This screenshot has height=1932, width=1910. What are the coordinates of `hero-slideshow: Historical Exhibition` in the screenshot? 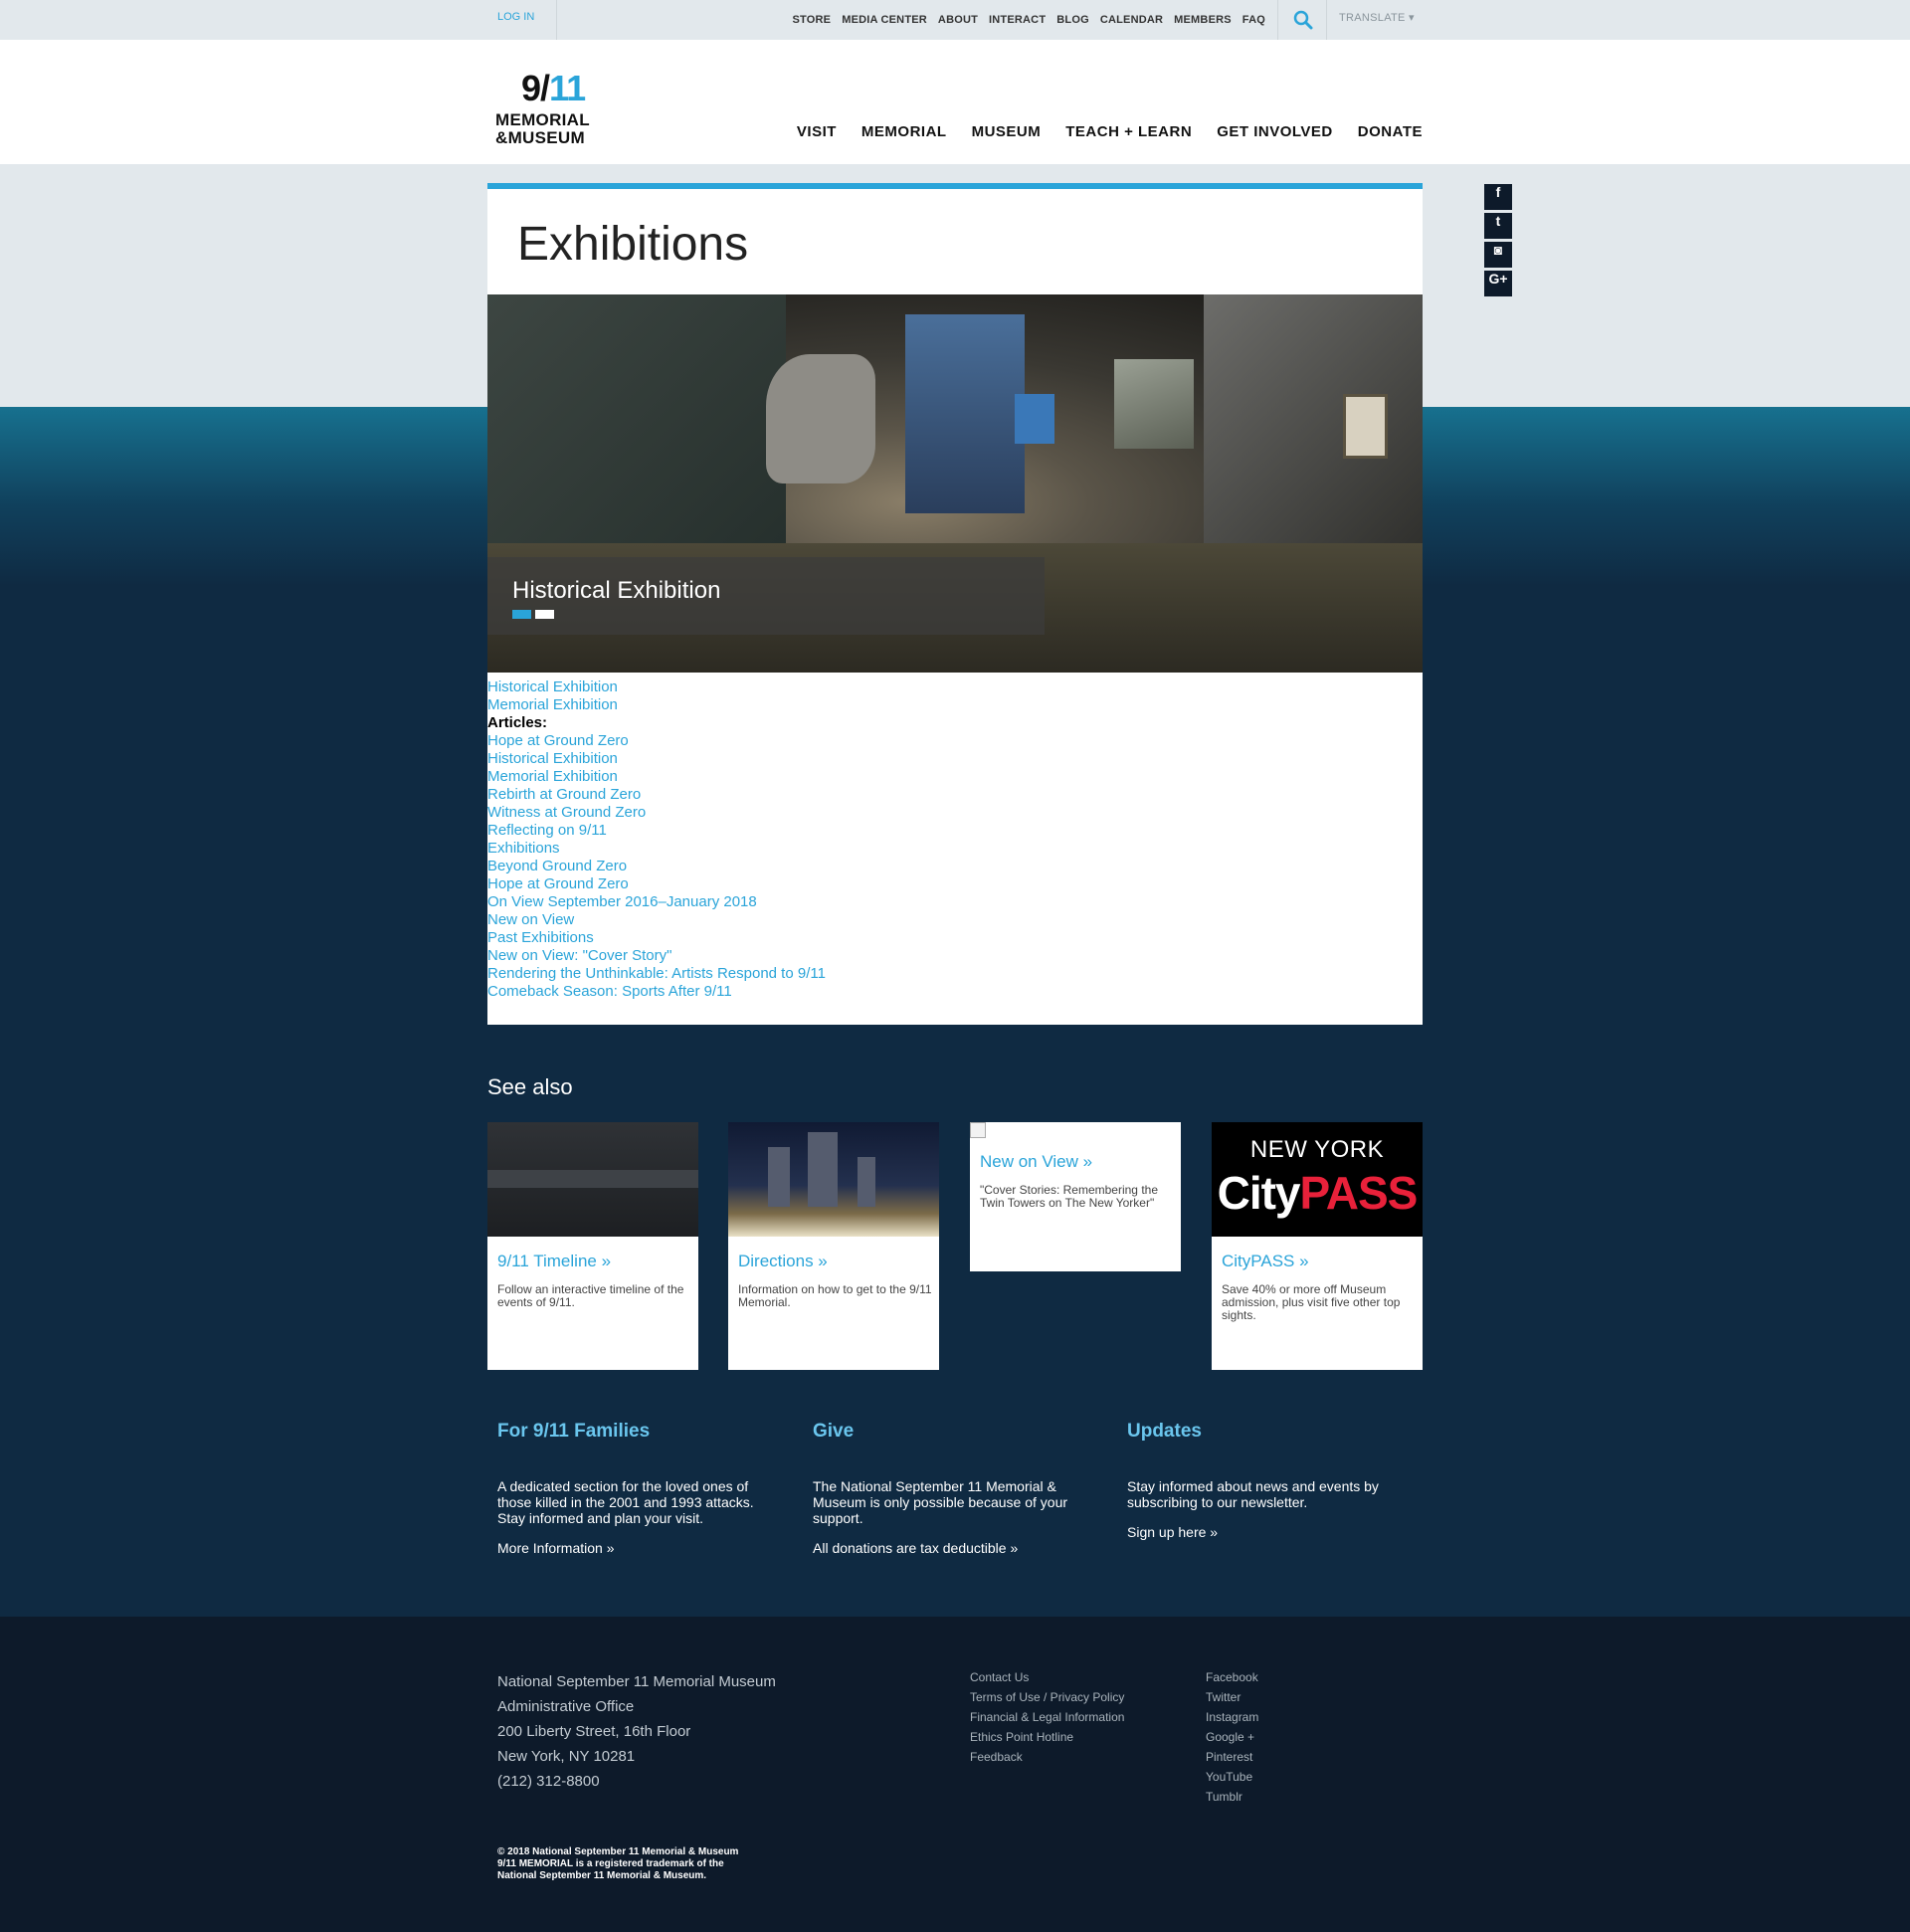 It's located at (955, 483).